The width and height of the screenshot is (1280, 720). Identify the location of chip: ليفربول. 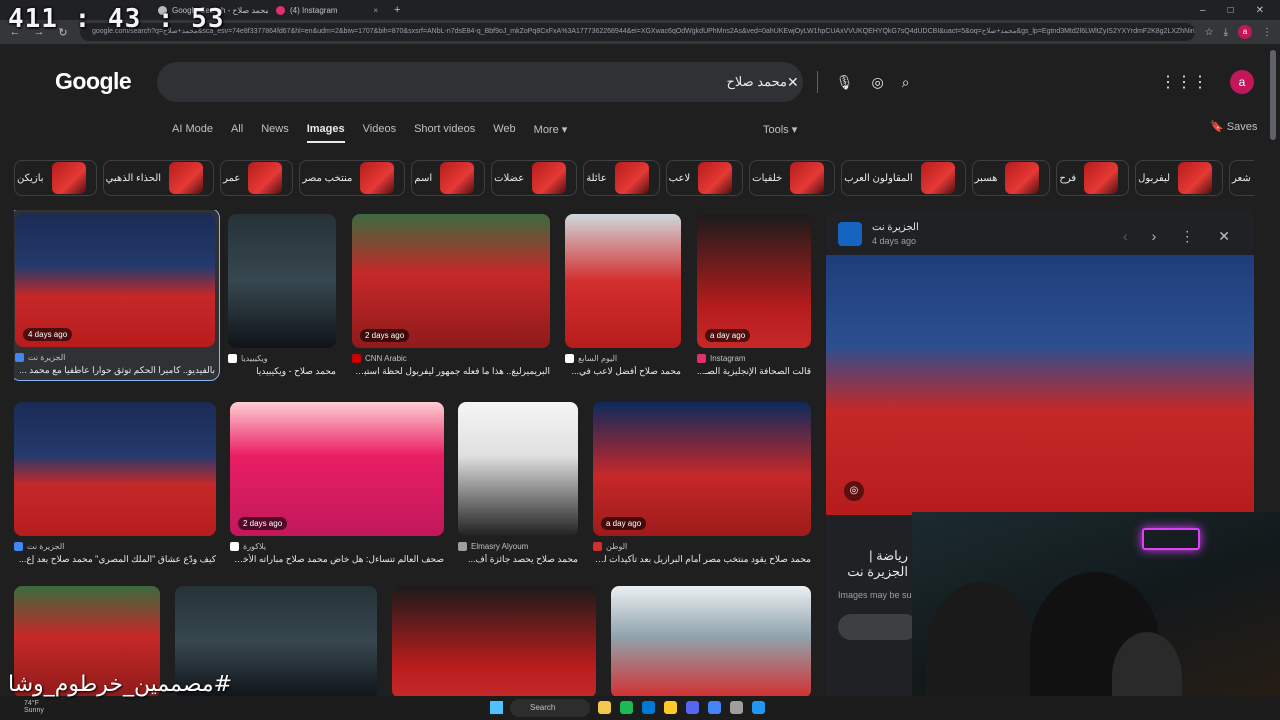
(1179, 178).